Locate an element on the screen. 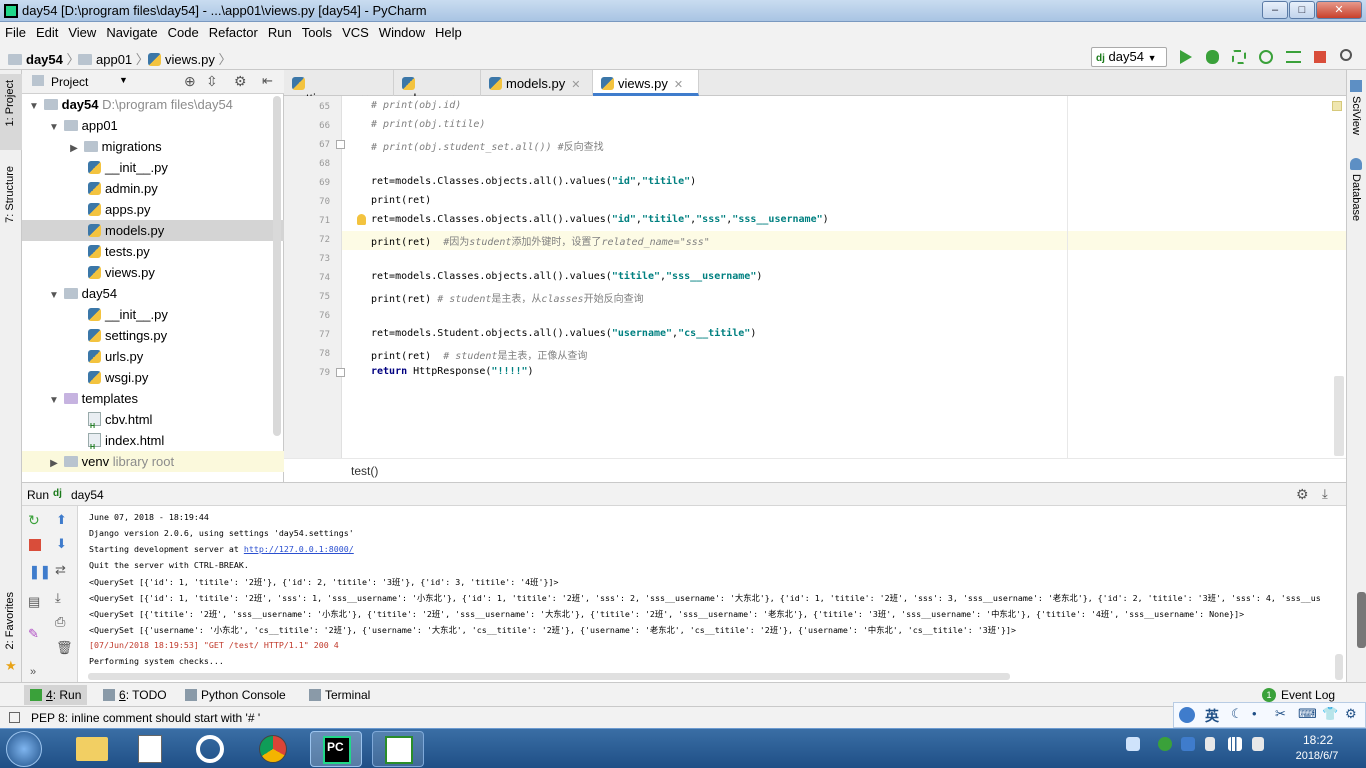  ime-language-toggle: 英 is located at coordinates (1212, 716).